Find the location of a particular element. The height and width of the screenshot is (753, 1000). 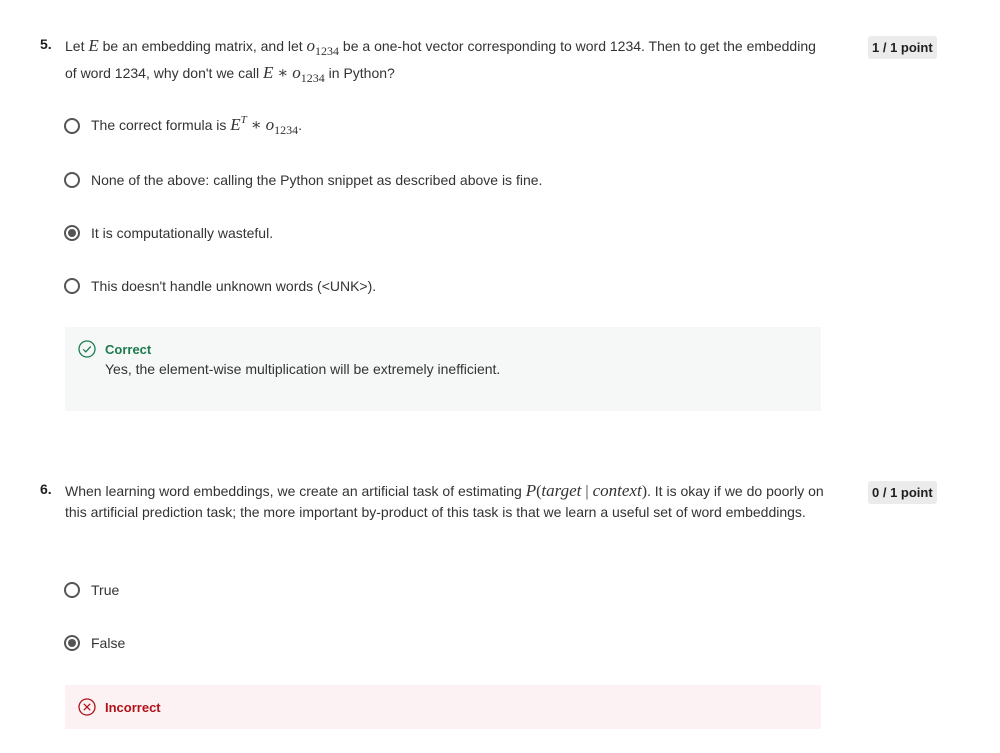

x-circle-icon is located at coordinates (87, 708).